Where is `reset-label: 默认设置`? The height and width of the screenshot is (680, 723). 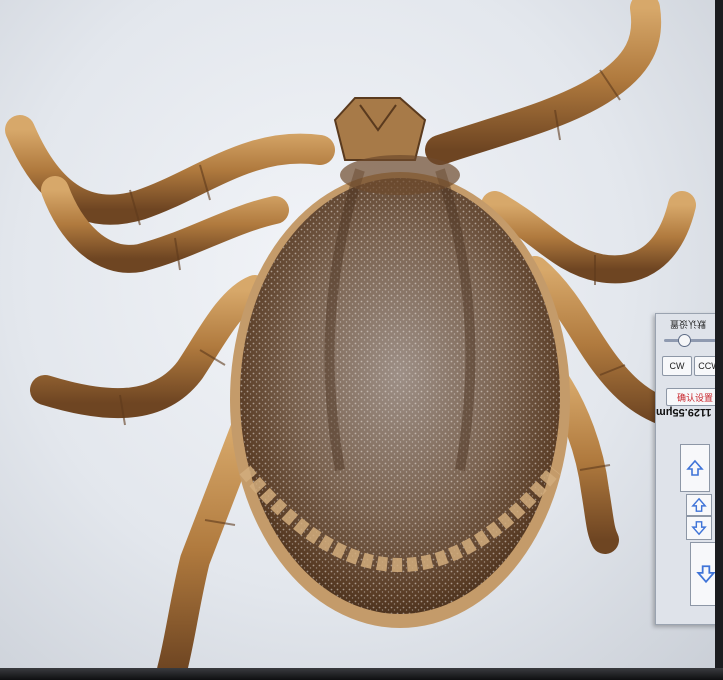
reset-label: 默认设置 is located at coordinates (688, 324).